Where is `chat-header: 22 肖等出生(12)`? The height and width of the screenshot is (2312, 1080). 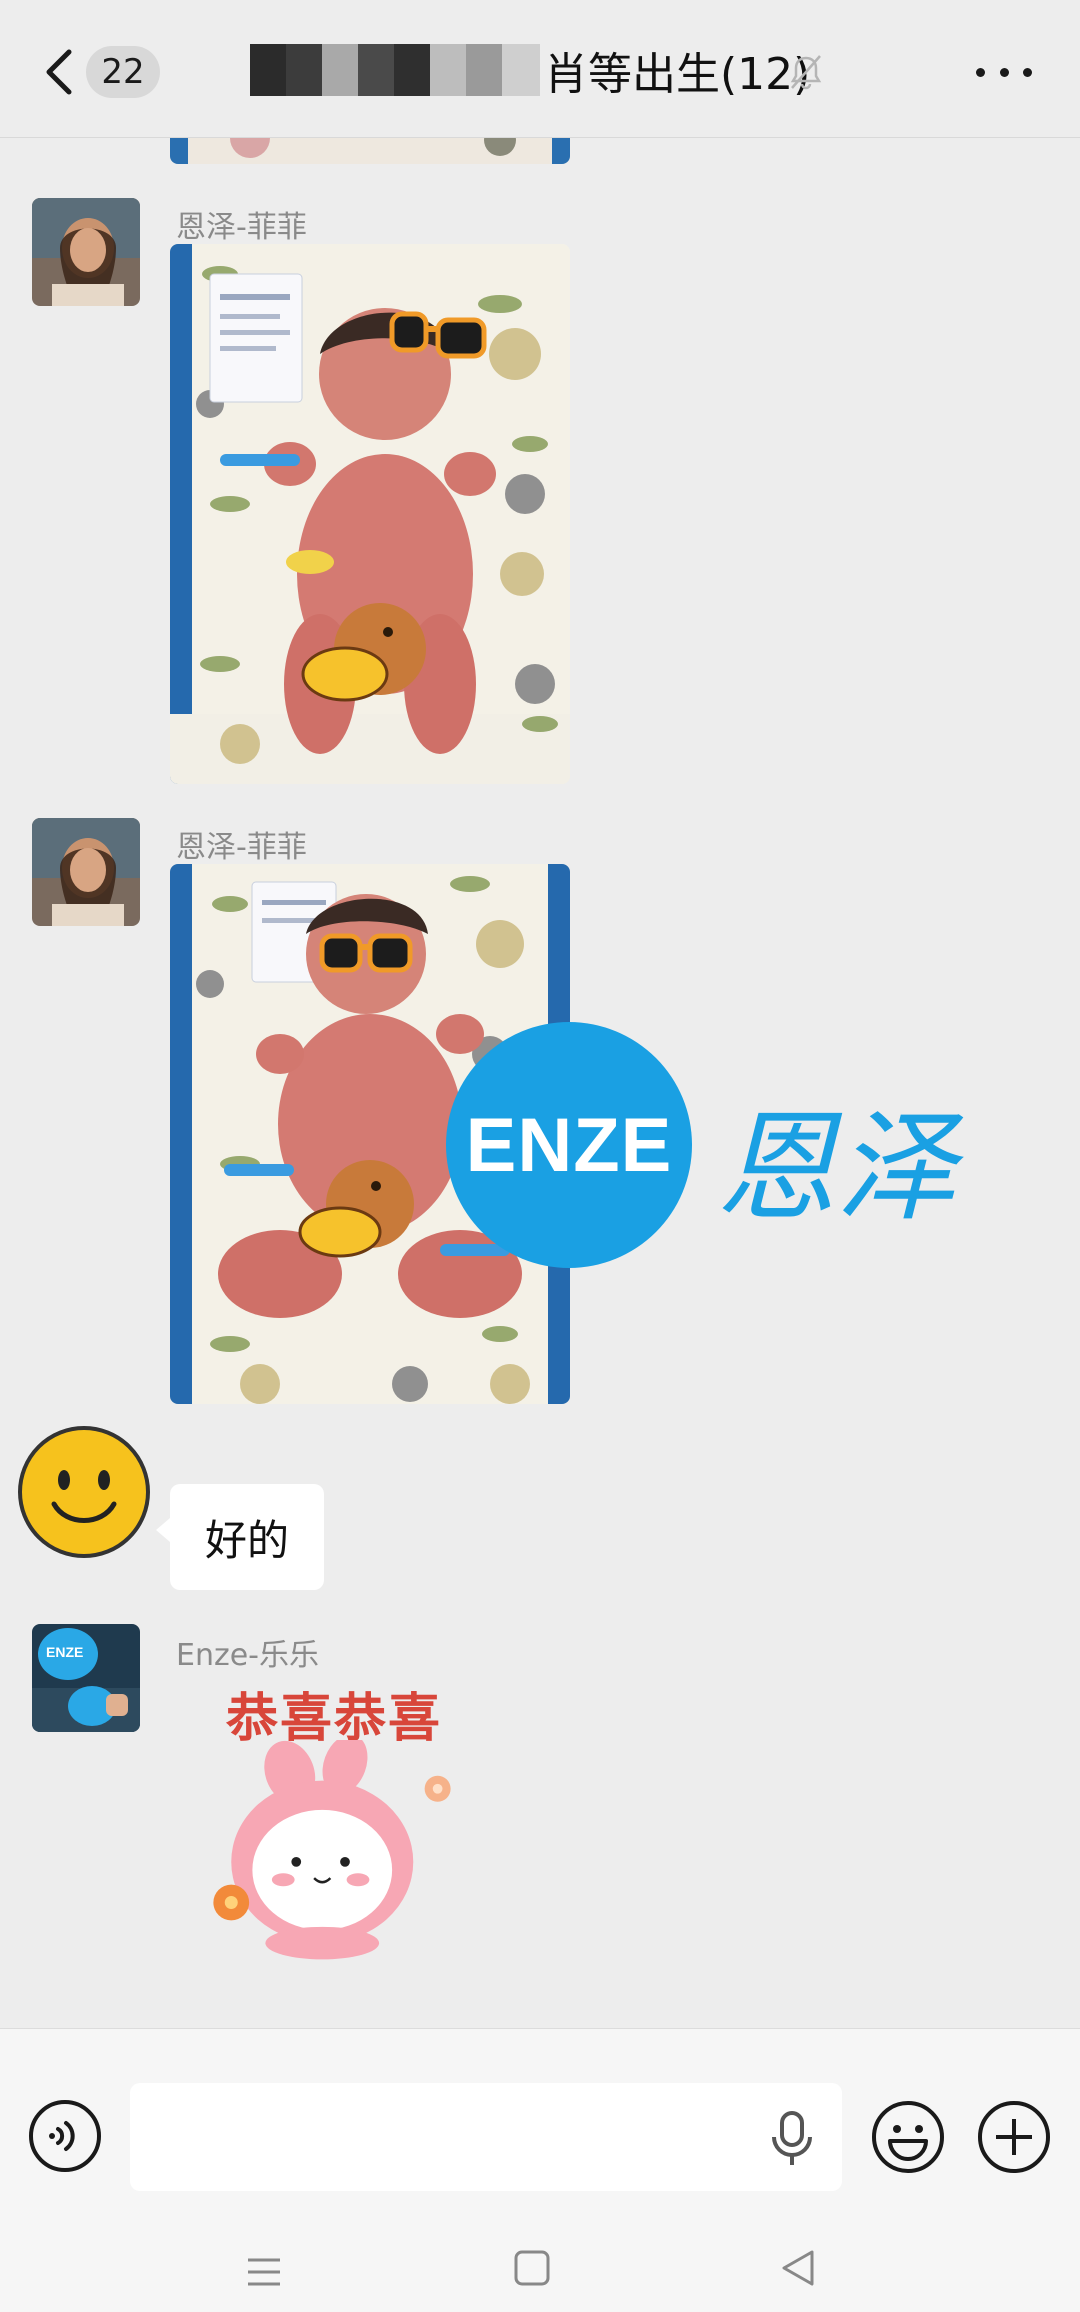 chat-header: 22 肖等出生(12) is located at coordinates (540, 69).